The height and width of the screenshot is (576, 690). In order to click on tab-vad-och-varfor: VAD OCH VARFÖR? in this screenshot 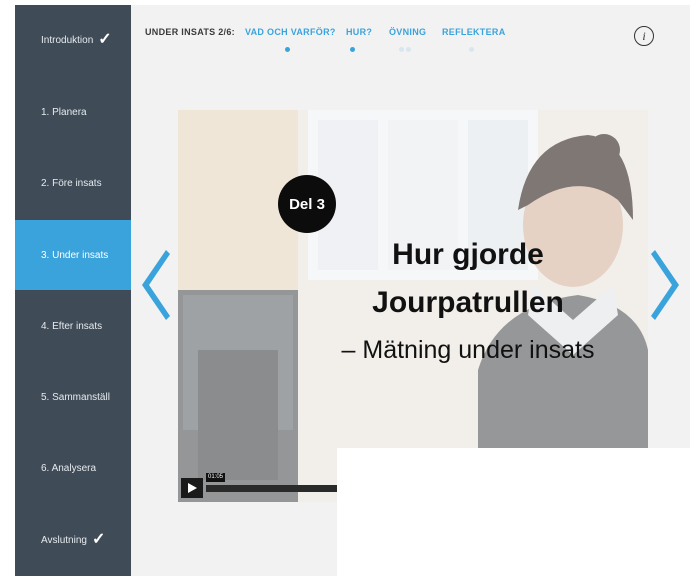, I will do `click(290, 32)`.